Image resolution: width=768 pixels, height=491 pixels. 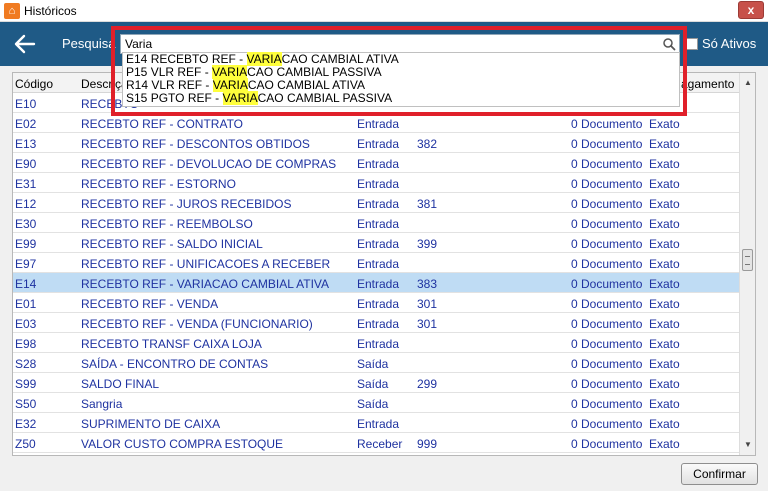 What do you see at coordinates (137, 72) in the screenshot?
I see `suggestion-code: P15` at bounding box center [137, 72].